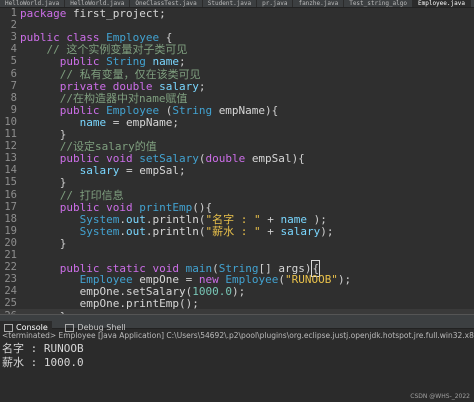 This screenshot has height=402, width=474. Describe the element at coordinates (275, 3) in the screenshot. I see `editor-tab: pr.java` at that location.